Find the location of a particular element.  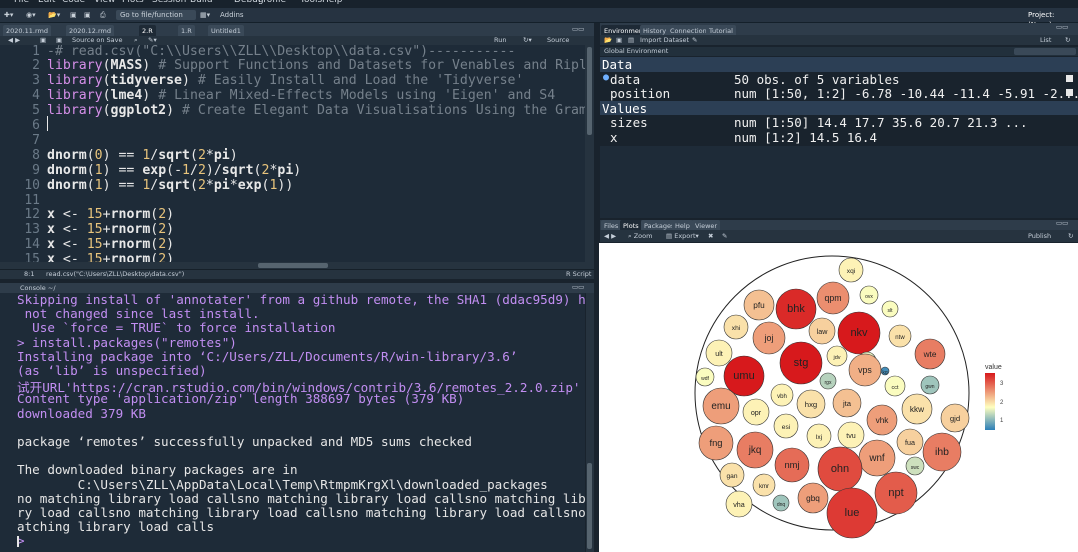

line-number: 3 is located at coordinates (36, 81).